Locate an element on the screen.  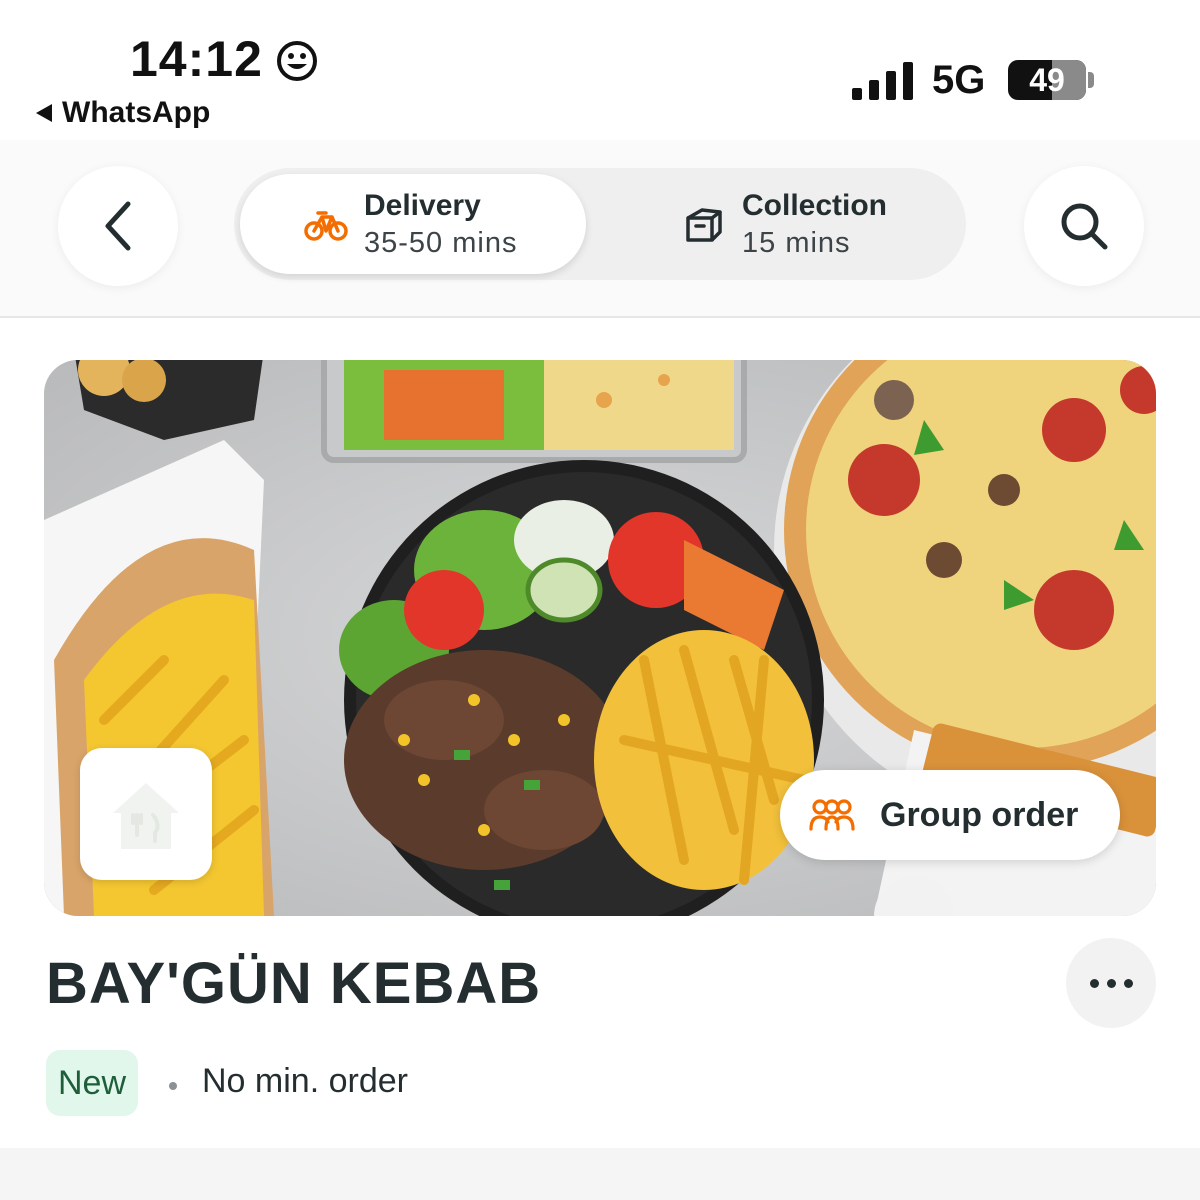
status-time: 14:12 is located at coordinates (196, 59).